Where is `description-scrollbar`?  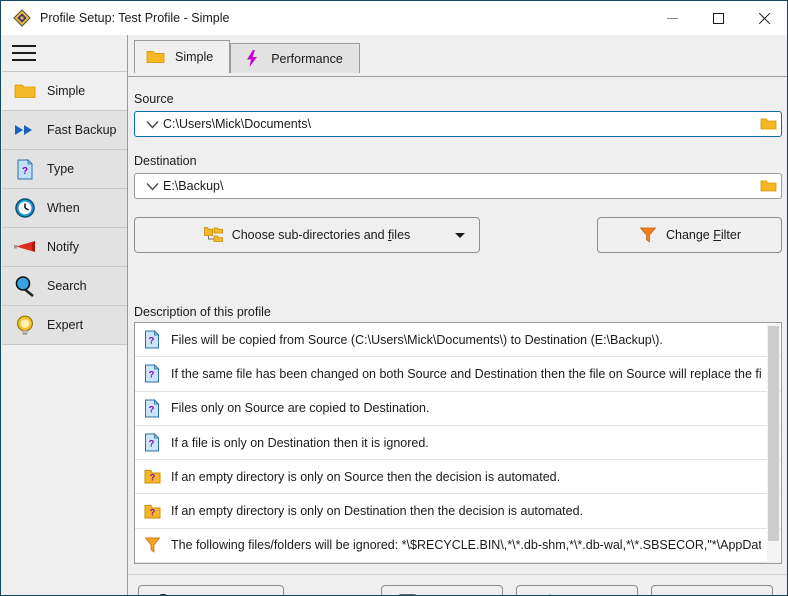 description-scrollbar is located at coordinates (773, 443).